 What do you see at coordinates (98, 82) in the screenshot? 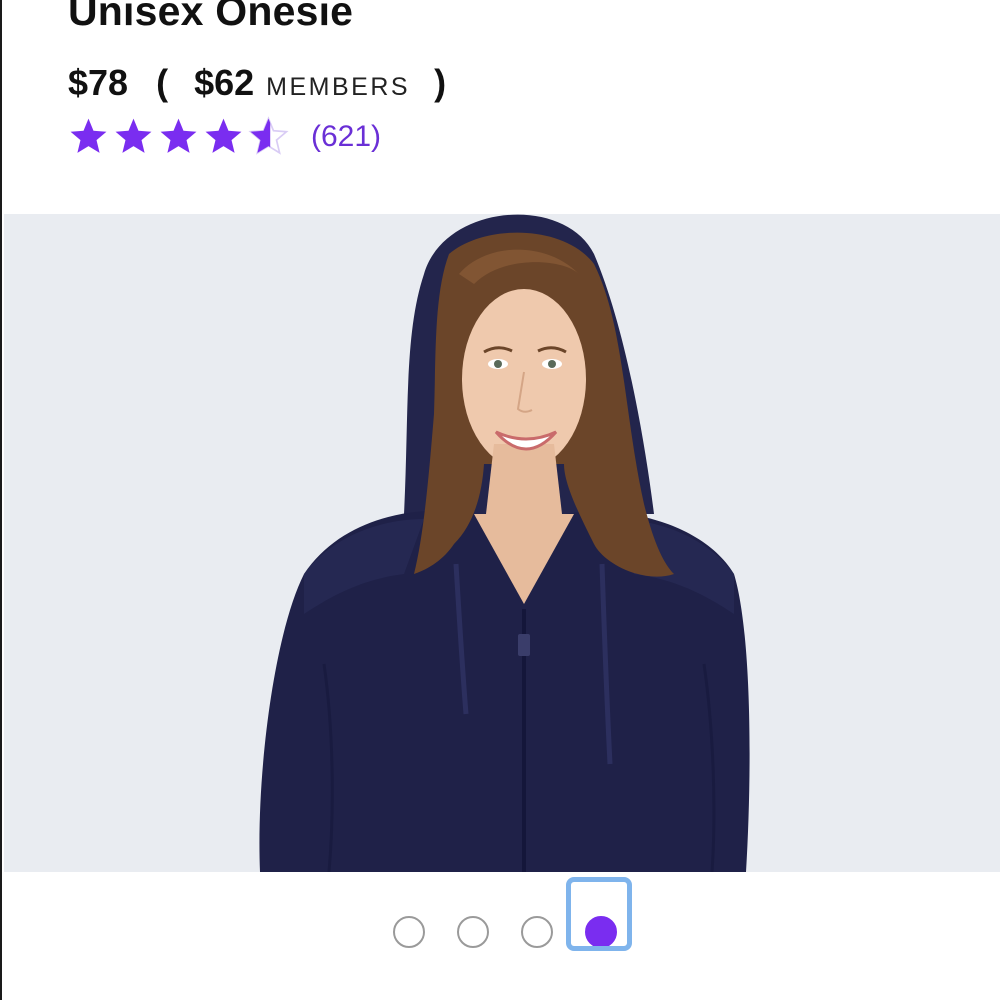
I see `regular-price: $78` at bounding box center [98, 82].